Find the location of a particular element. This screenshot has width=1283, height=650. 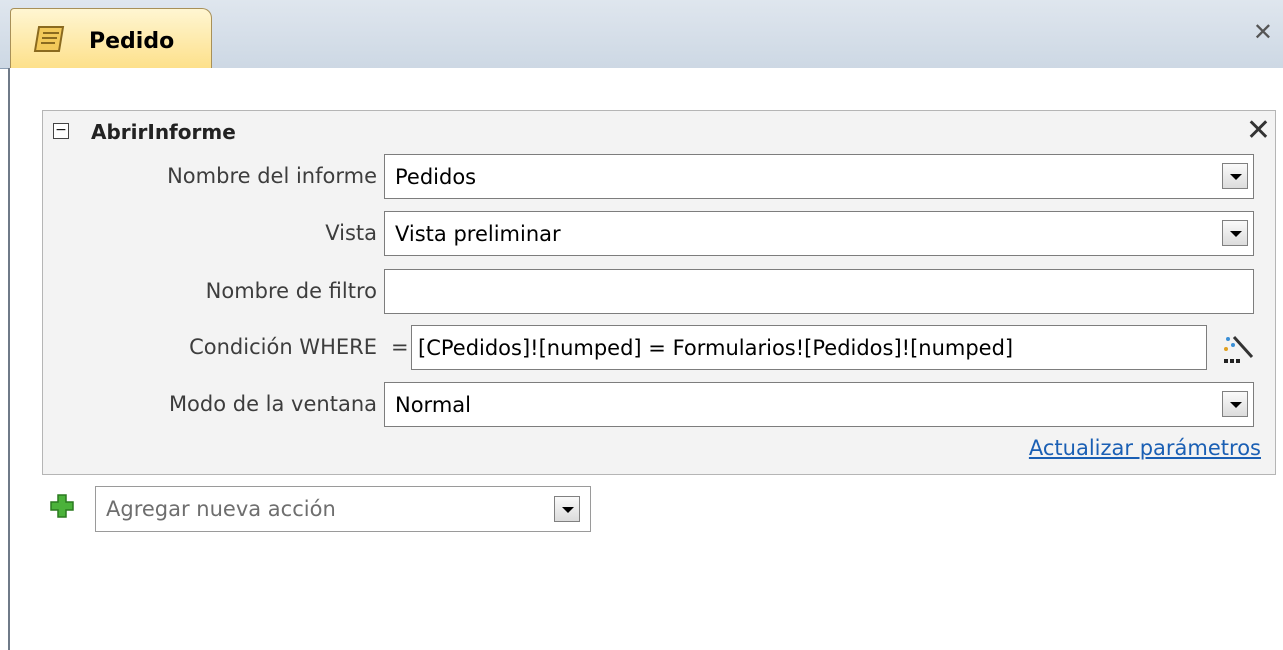

view-dropdown-button is located at coordinates (1235, 233).